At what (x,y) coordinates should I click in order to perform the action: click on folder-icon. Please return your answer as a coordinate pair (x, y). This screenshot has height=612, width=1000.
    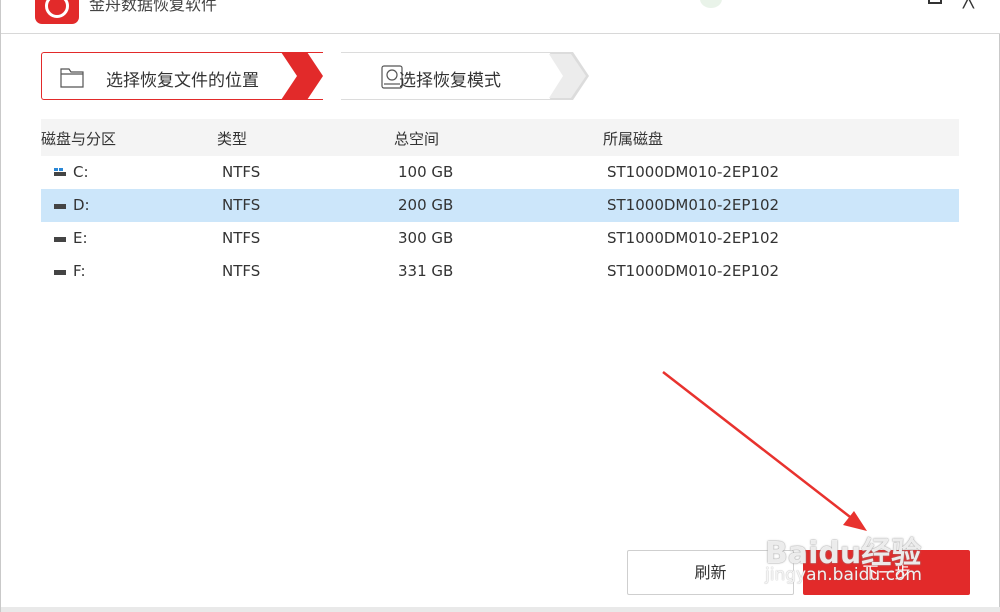
    Looking at the image, I should click on (72, 78).